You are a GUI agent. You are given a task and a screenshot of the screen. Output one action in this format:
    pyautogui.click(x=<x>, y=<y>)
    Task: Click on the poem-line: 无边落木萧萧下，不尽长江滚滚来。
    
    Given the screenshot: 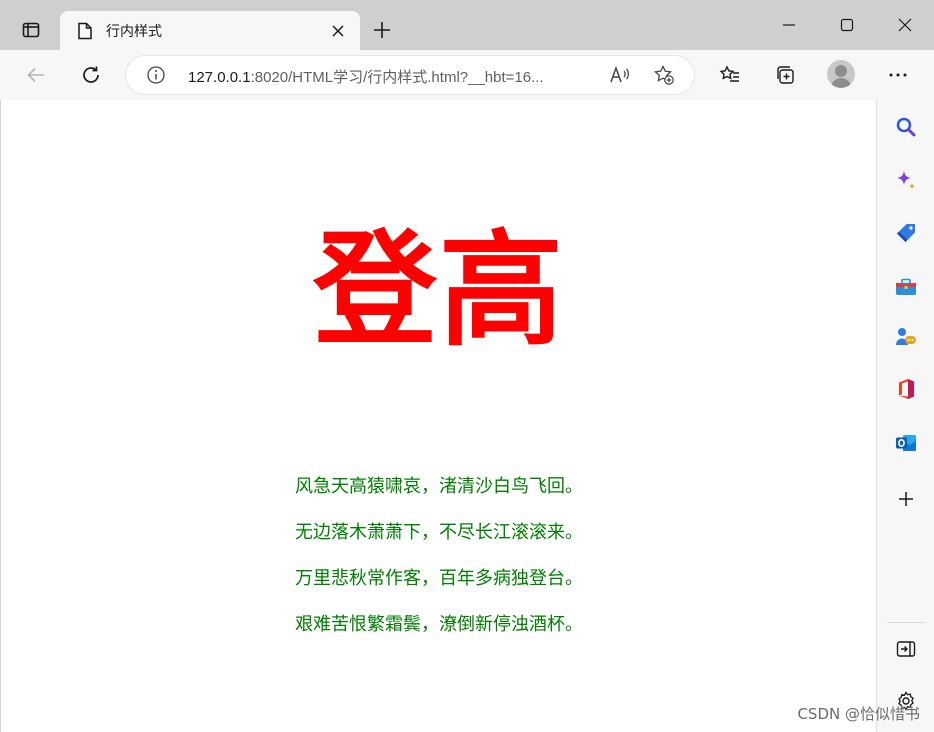 What is the action you would take?
    pyautogui.click(x=439, y=532)
    